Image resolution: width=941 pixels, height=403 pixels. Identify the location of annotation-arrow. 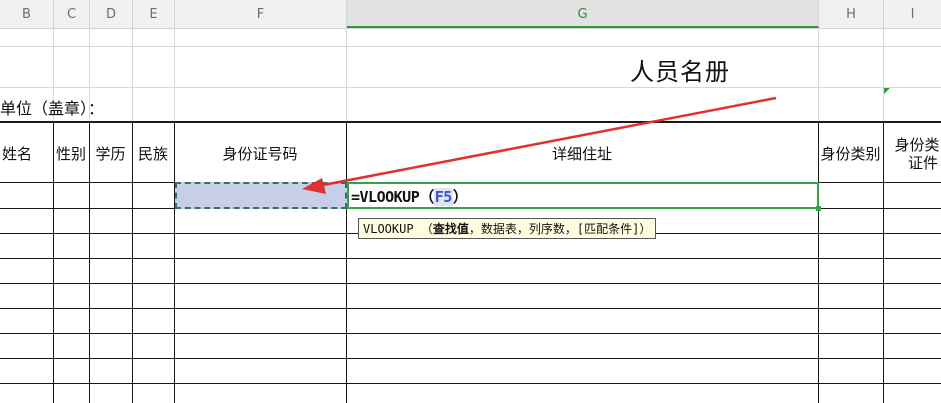
(539, 145).